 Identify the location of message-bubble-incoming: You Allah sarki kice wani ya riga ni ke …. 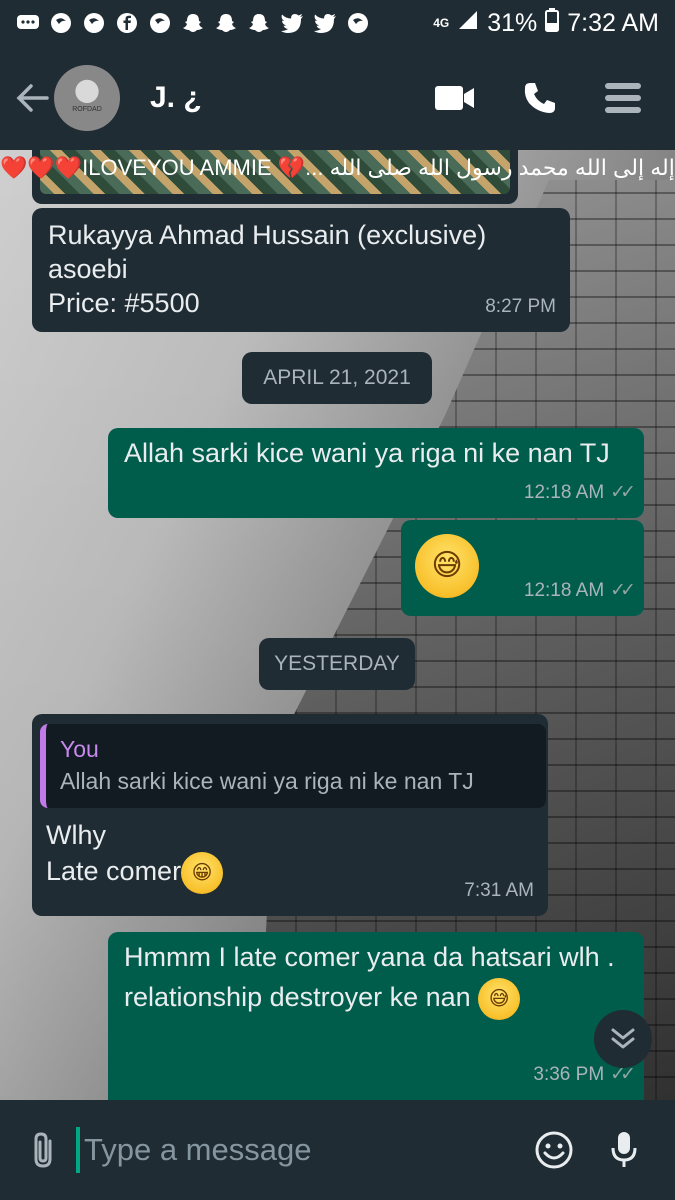
(290, 815).